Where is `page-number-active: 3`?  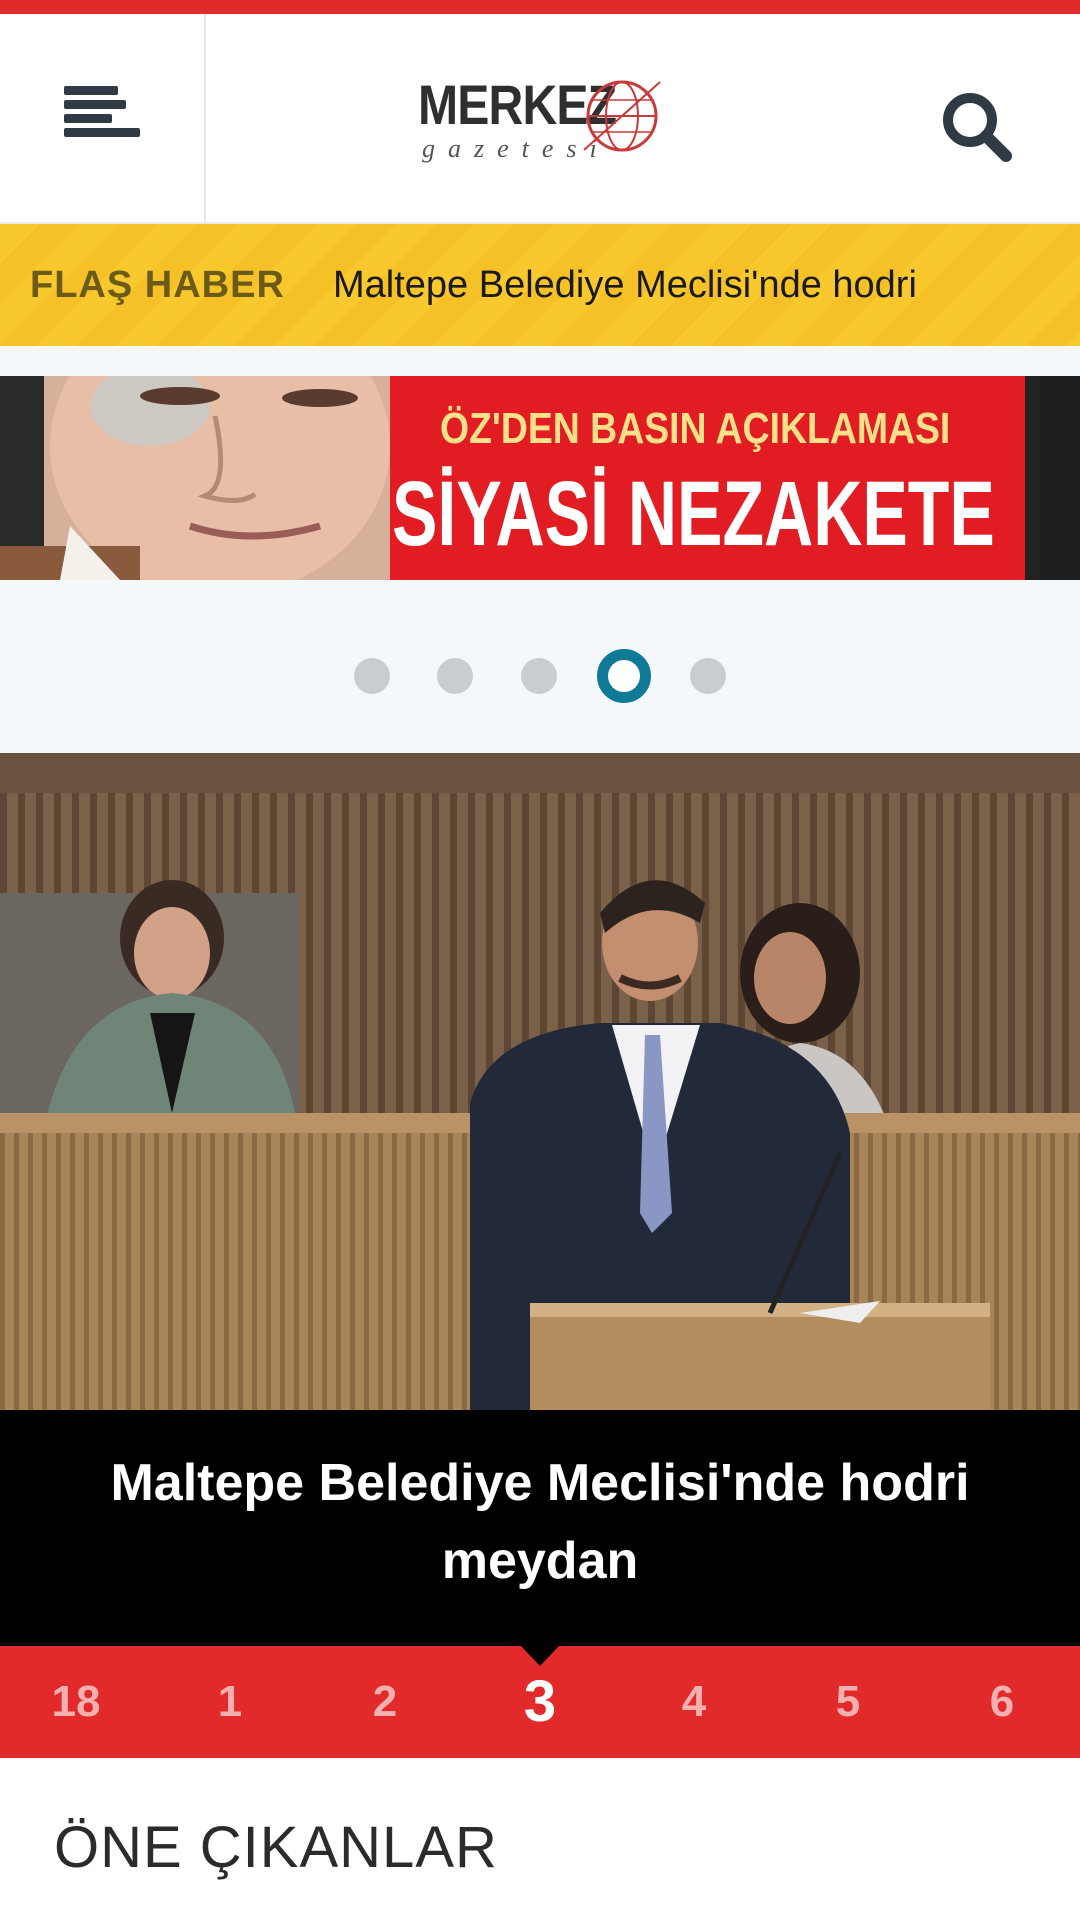
page-number-active: 3 is located at coordinates (540, 1702).